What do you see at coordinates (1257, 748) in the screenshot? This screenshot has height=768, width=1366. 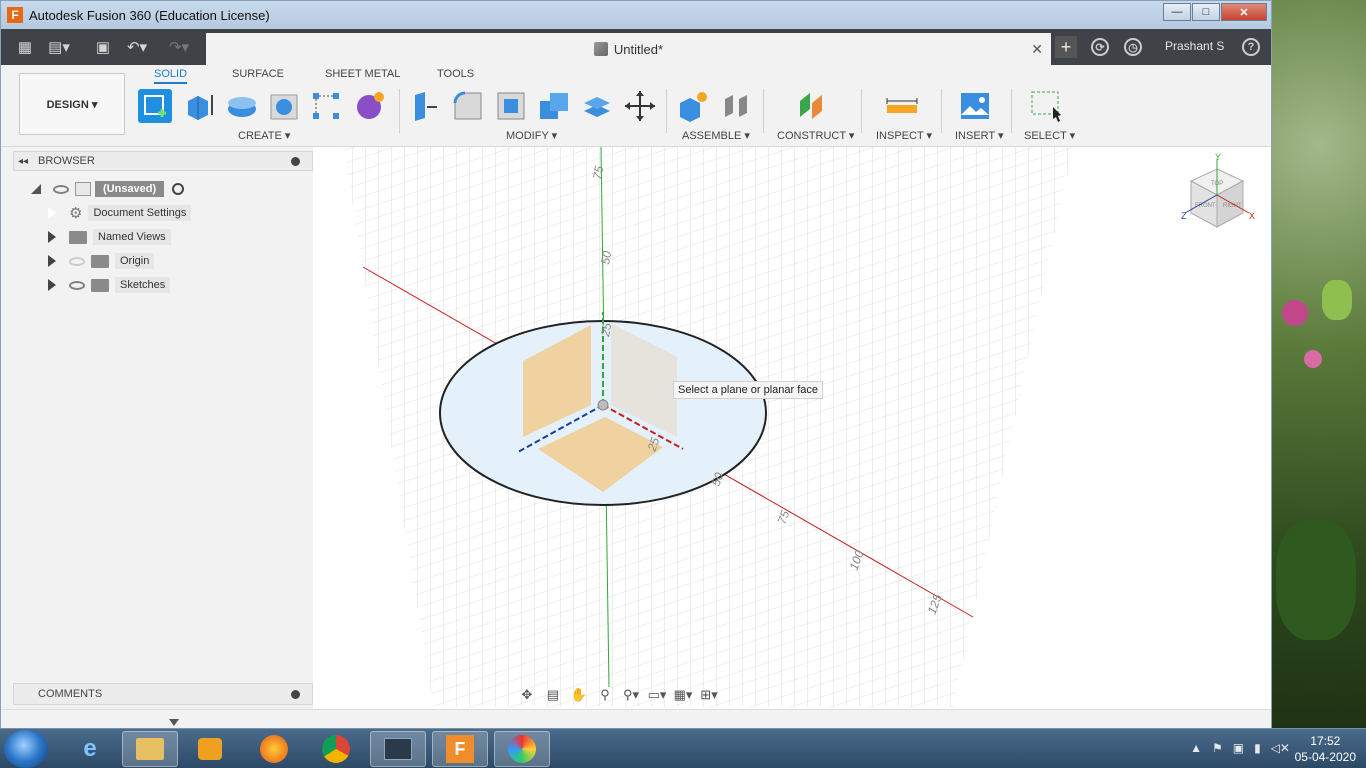 I see `network-icon: ▮` at bounding box center [1257, 748].